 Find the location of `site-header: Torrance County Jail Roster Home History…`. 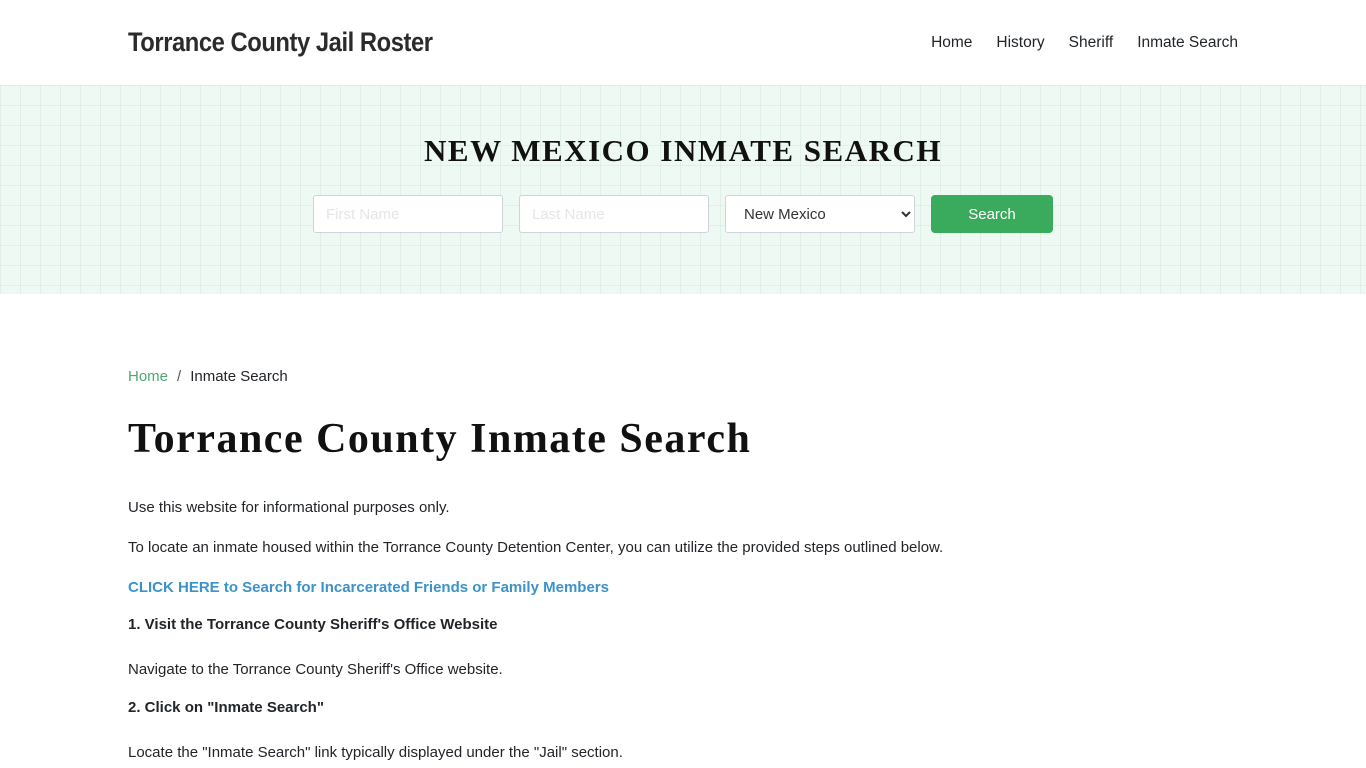

site-header: Torrance County Jail Roster Home History… is located at coordinates (683, 42).